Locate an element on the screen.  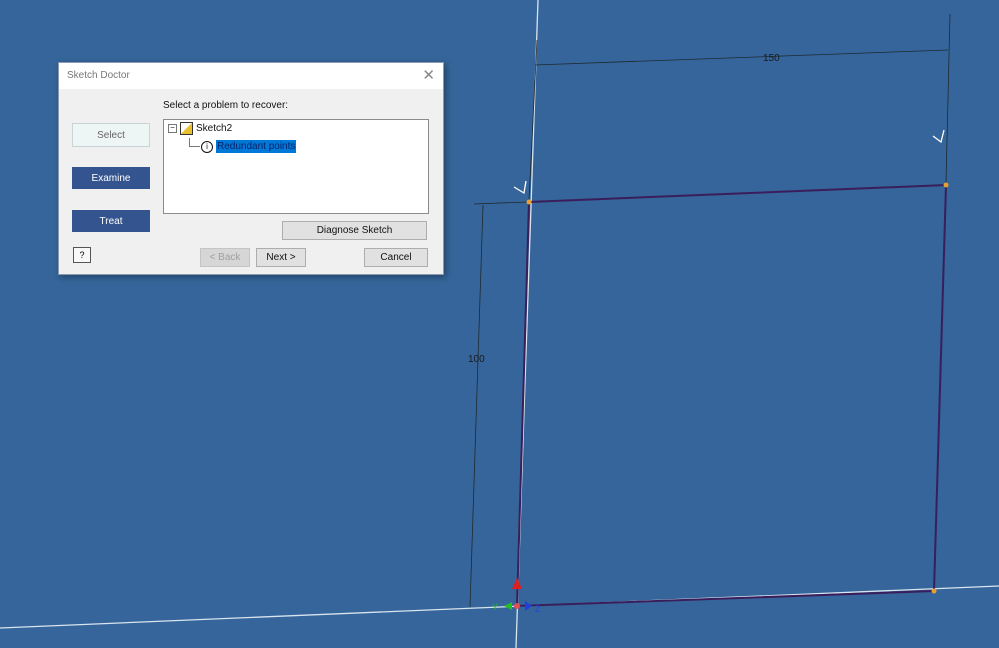
diagnose-sketch-button: Diagnose Sketch is located at coordinates (354, 230).